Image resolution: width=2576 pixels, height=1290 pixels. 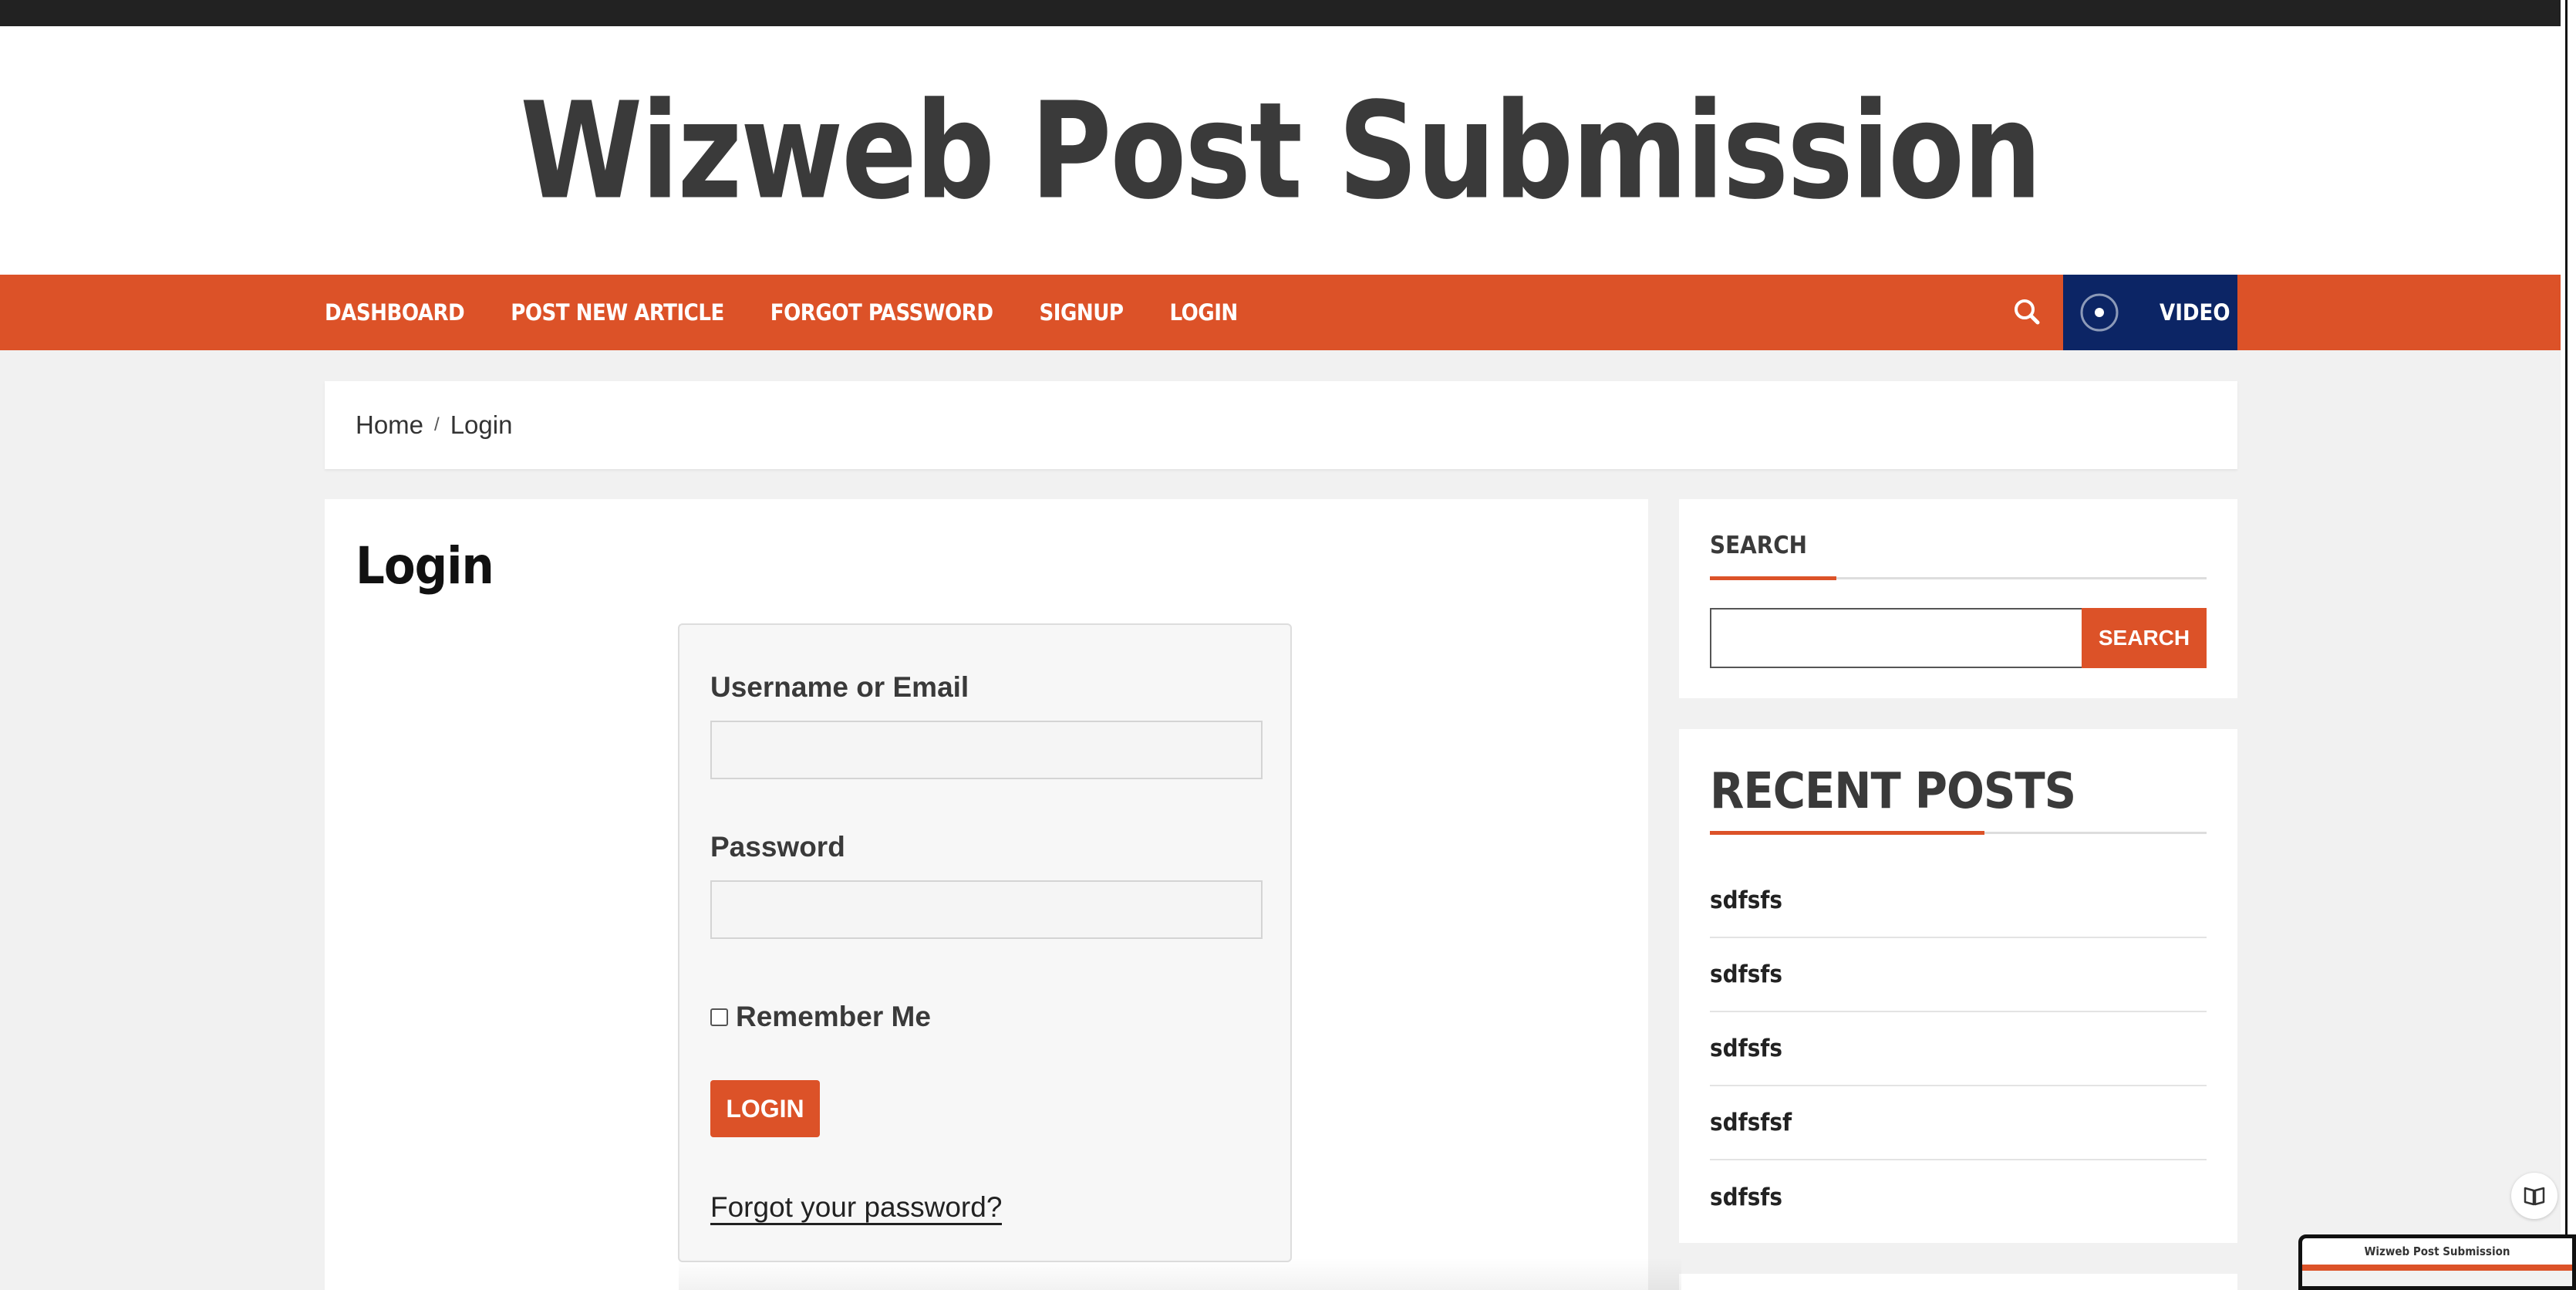 I want to click on video-label: VIDEO, so click(x=2195, y=312).